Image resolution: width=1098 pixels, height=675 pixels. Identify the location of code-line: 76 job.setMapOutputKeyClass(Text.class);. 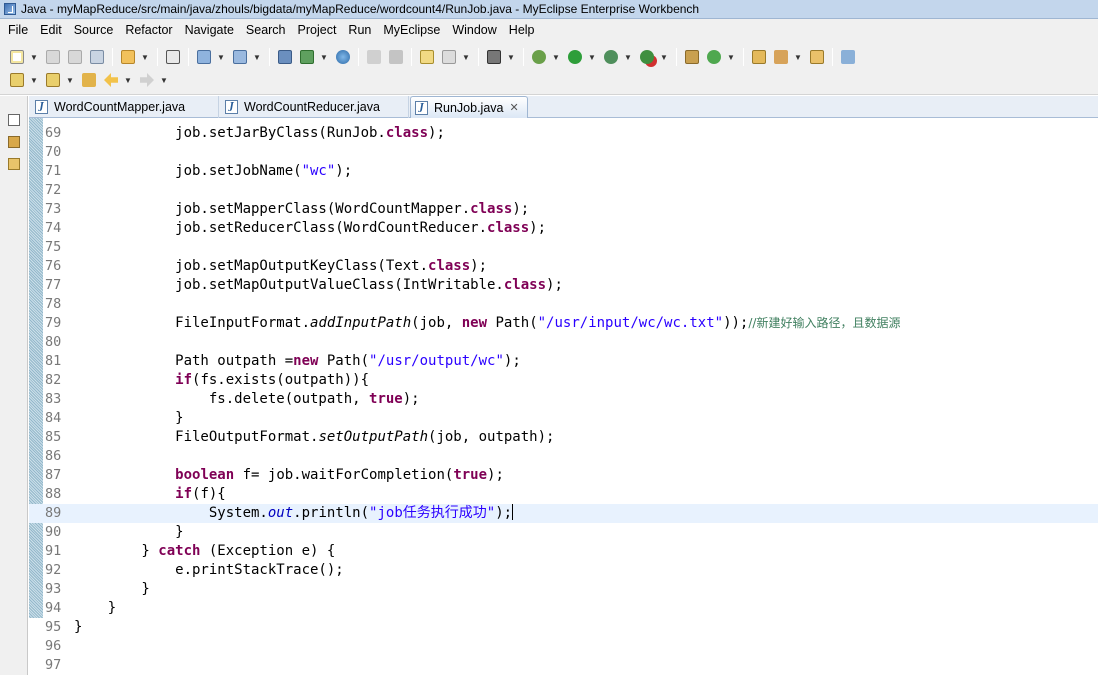
(563, 266).